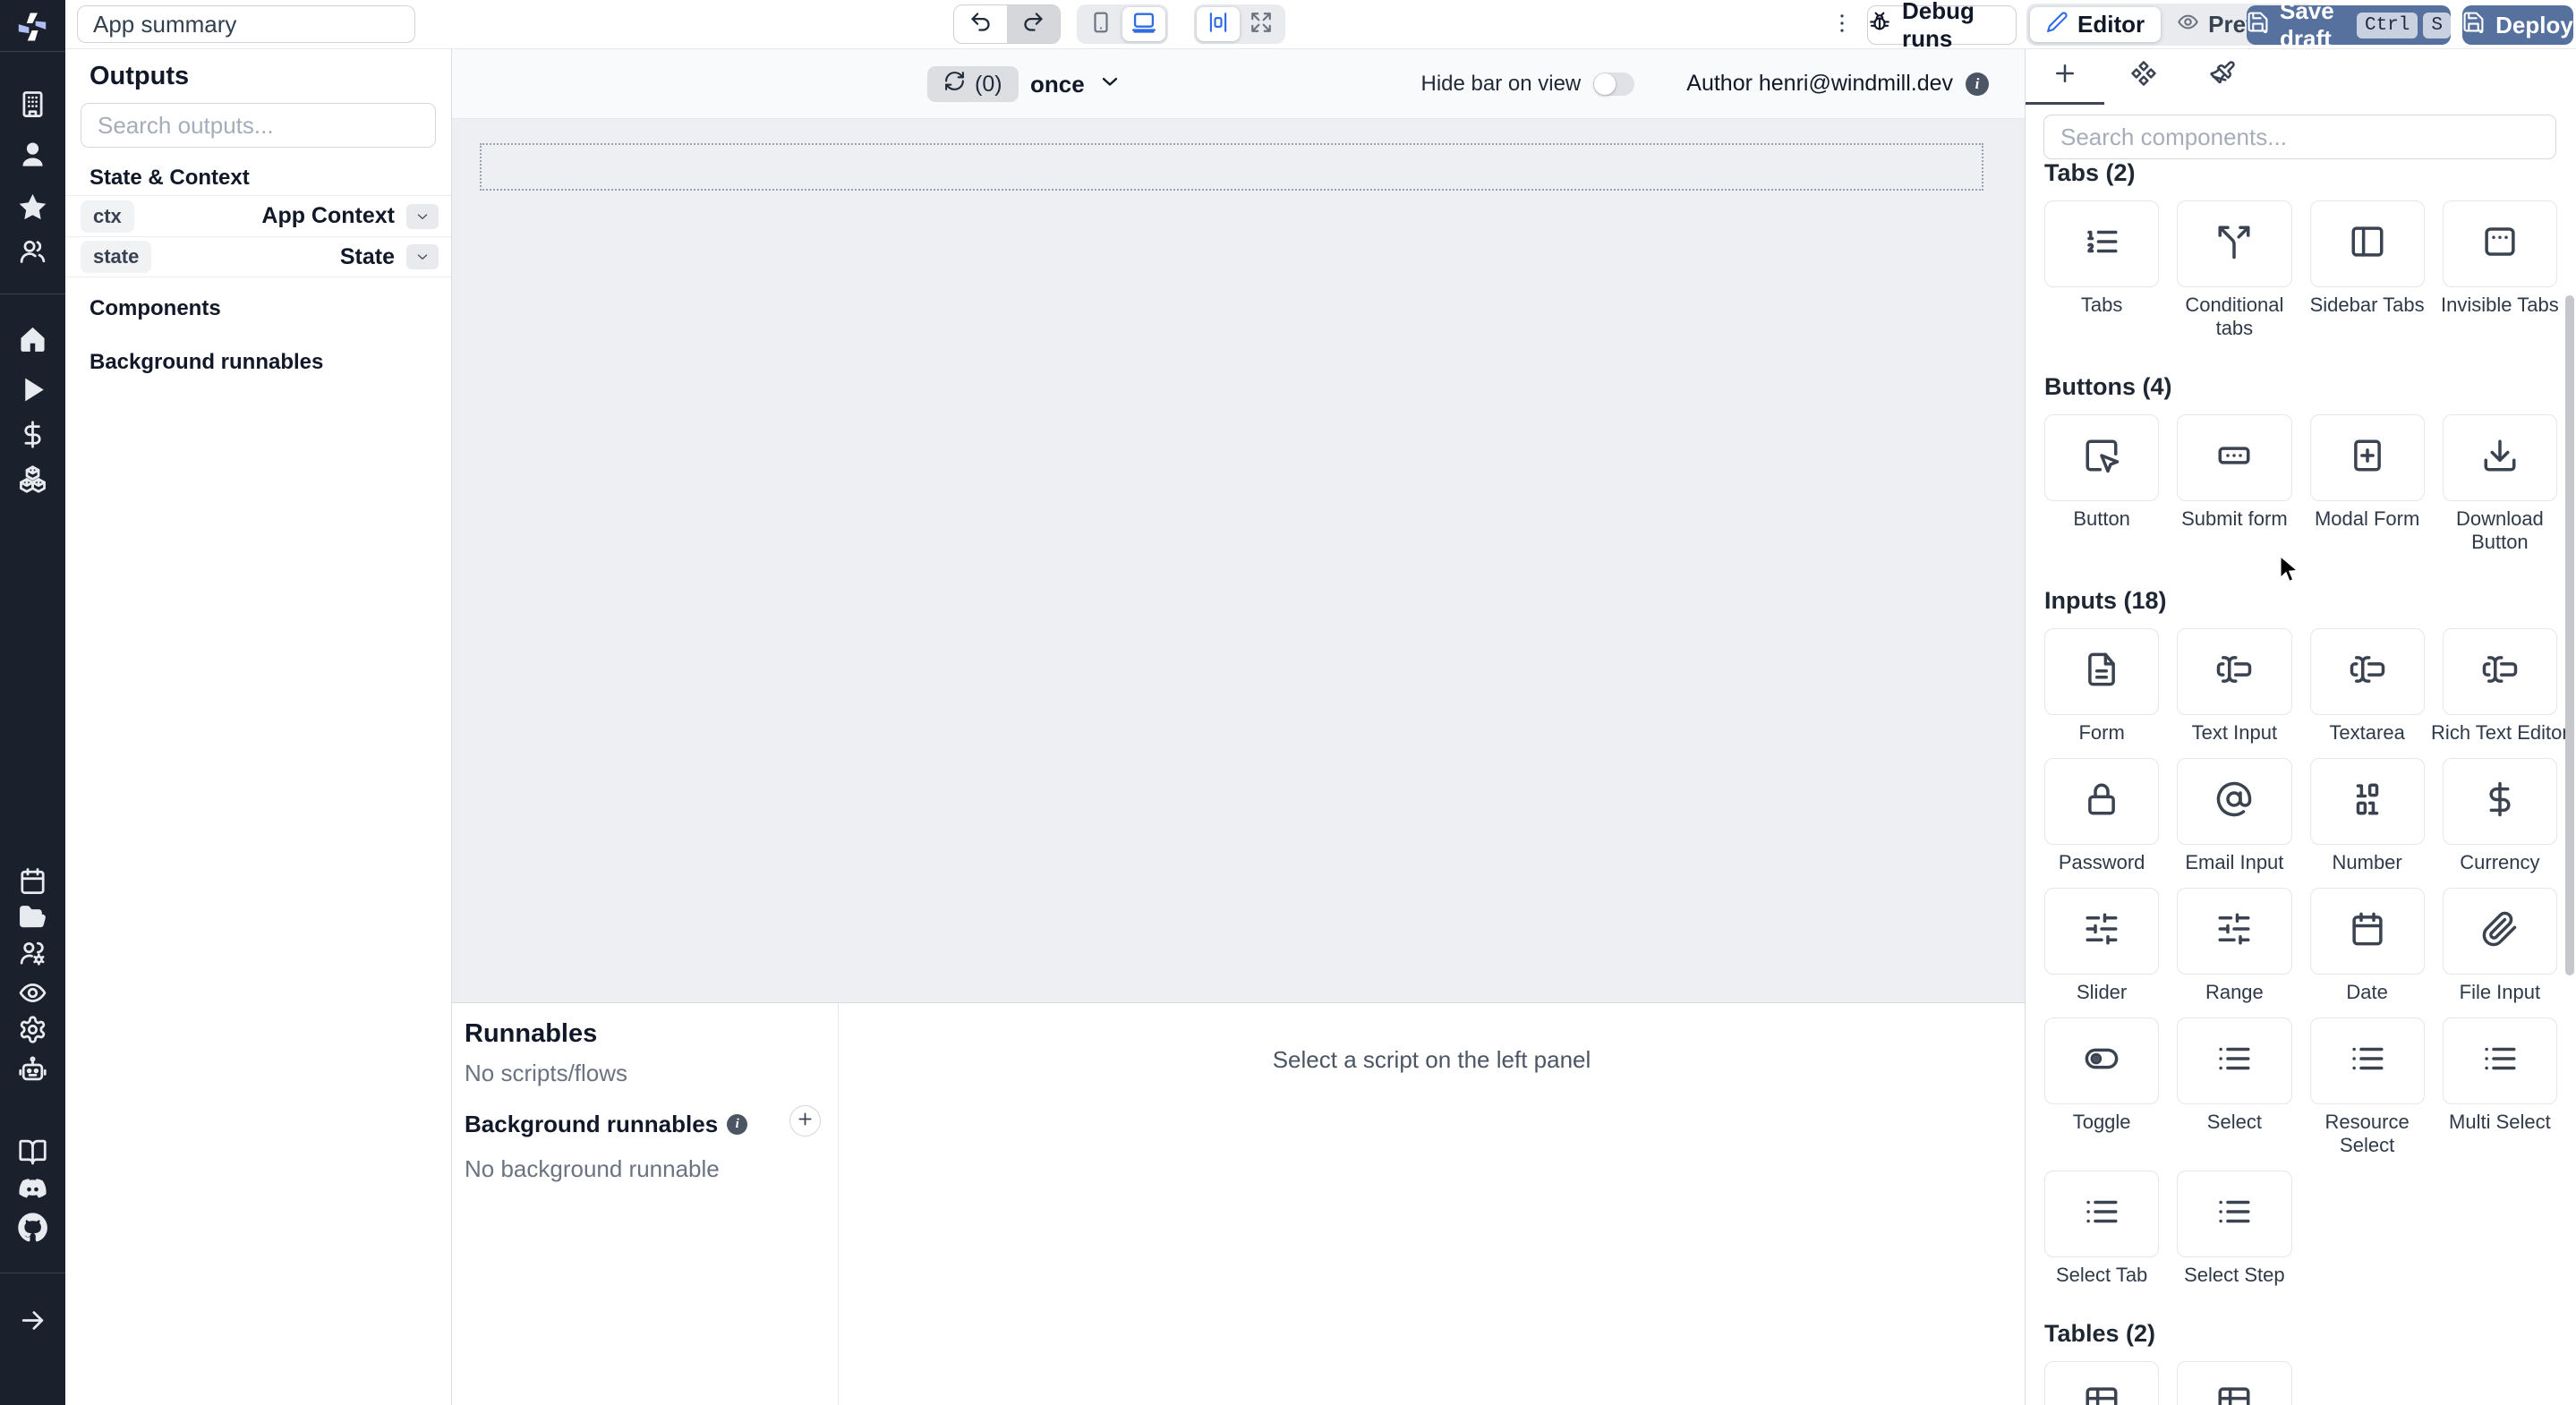 This screenshot has height=1405, width=2576. What do you see at coordinates (32, 27) in the screenshot?
I see `windmill-logo-icon` at bounding box center [32, 27].